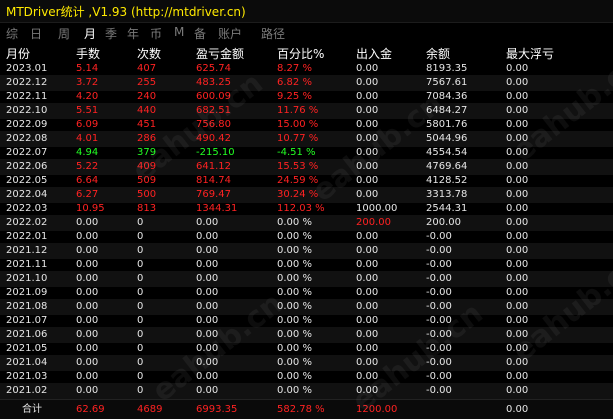  Describe the element at coordinates (133, 33) in the screenshot. I see `tab-year: 年` at that location.